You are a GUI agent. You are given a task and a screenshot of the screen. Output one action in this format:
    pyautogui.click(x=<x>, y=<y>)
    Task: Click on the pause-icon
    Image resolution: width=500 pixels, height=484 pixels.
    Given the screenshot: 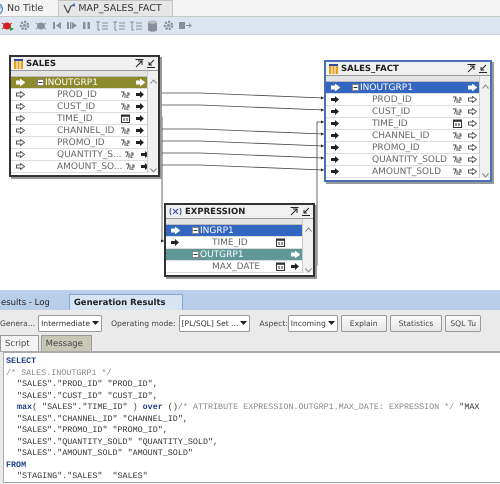 What is the action you would take?
    pyautogui.click(x=86, y=25)
    